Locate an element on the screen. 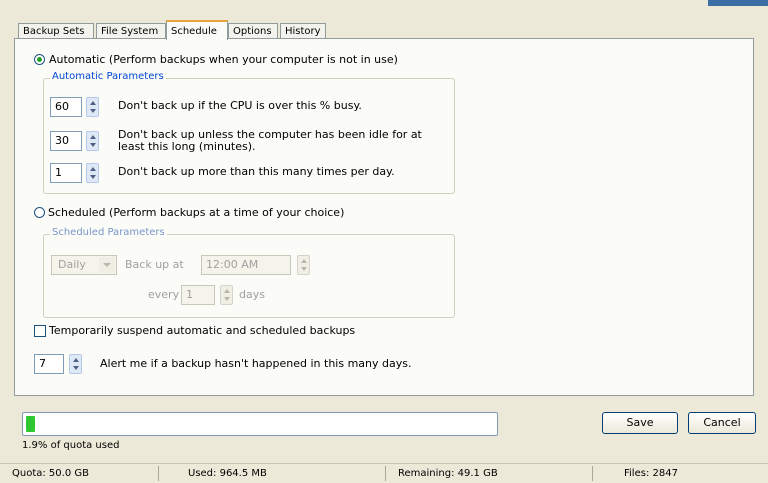 This screenshot has width=768, height=483. cpu-busy-stepper: 60 is located at coordinates (66, 107).